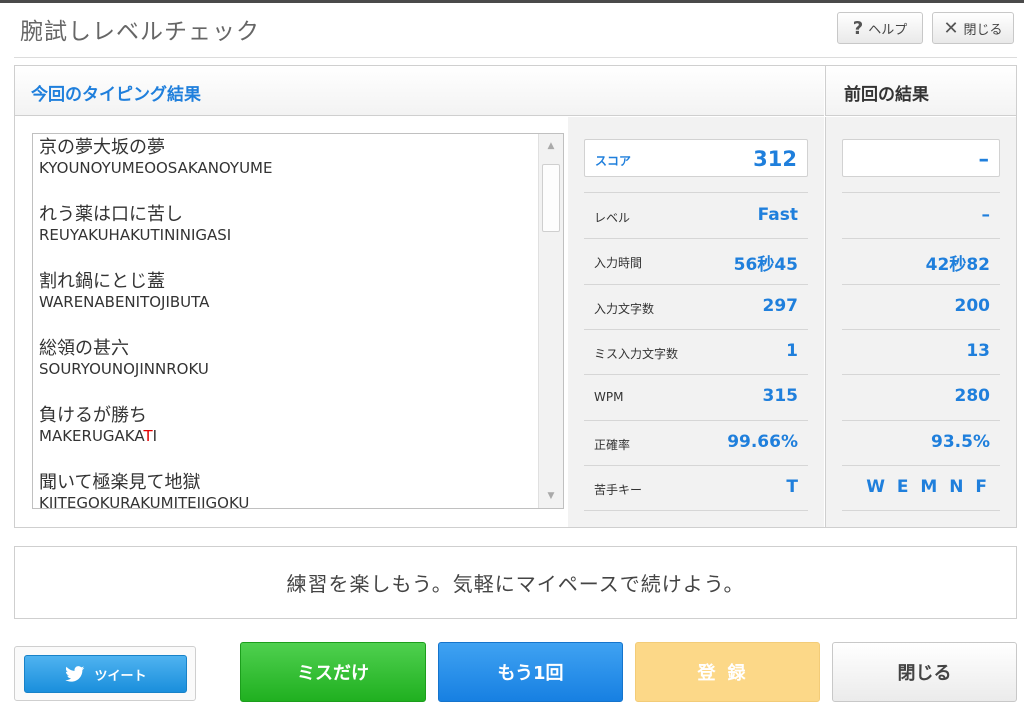 The width and height of the screenshot is (1024, 727). Describe the element at coordinates (333, 672) in the screenshot. I see `miss-only-button: ミスだけ` at that location.